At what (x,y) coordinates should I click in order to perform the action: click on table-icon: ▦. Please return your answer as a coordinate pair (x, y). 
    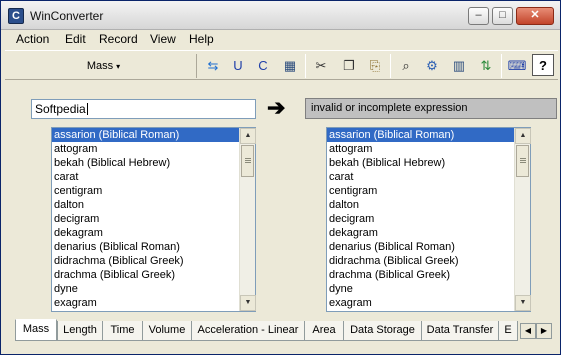
    Looking at the image, I should click on (290, 65).